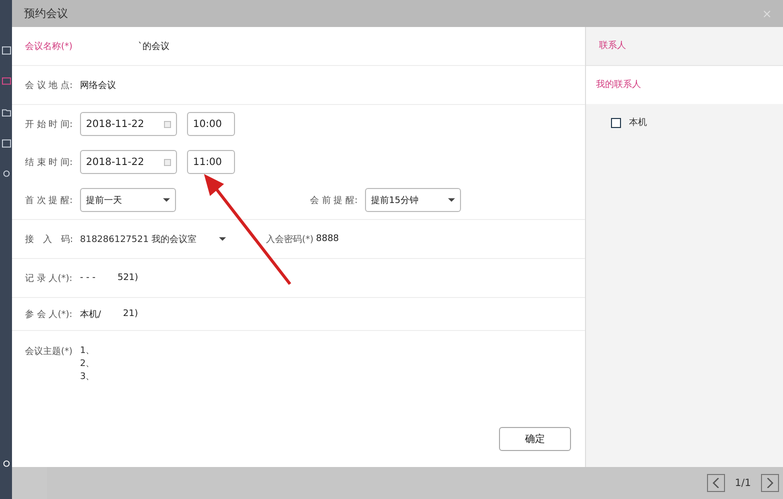  Describe the element at coordinates (127, 278) in the screenshot. I see `recorder-name: 521)` at that location.